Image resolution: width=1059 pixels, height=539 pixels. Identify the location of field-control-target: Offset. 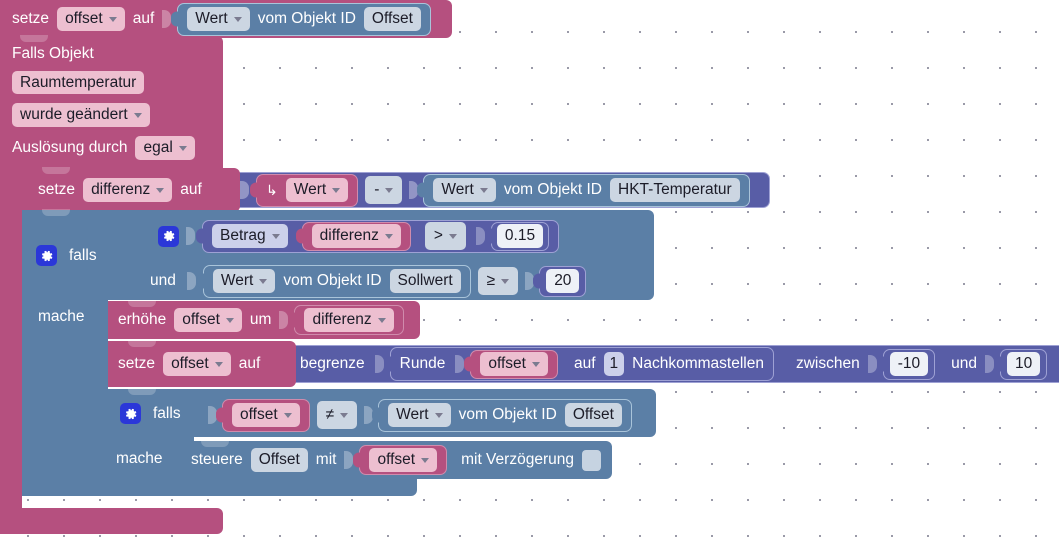
(279, 460).